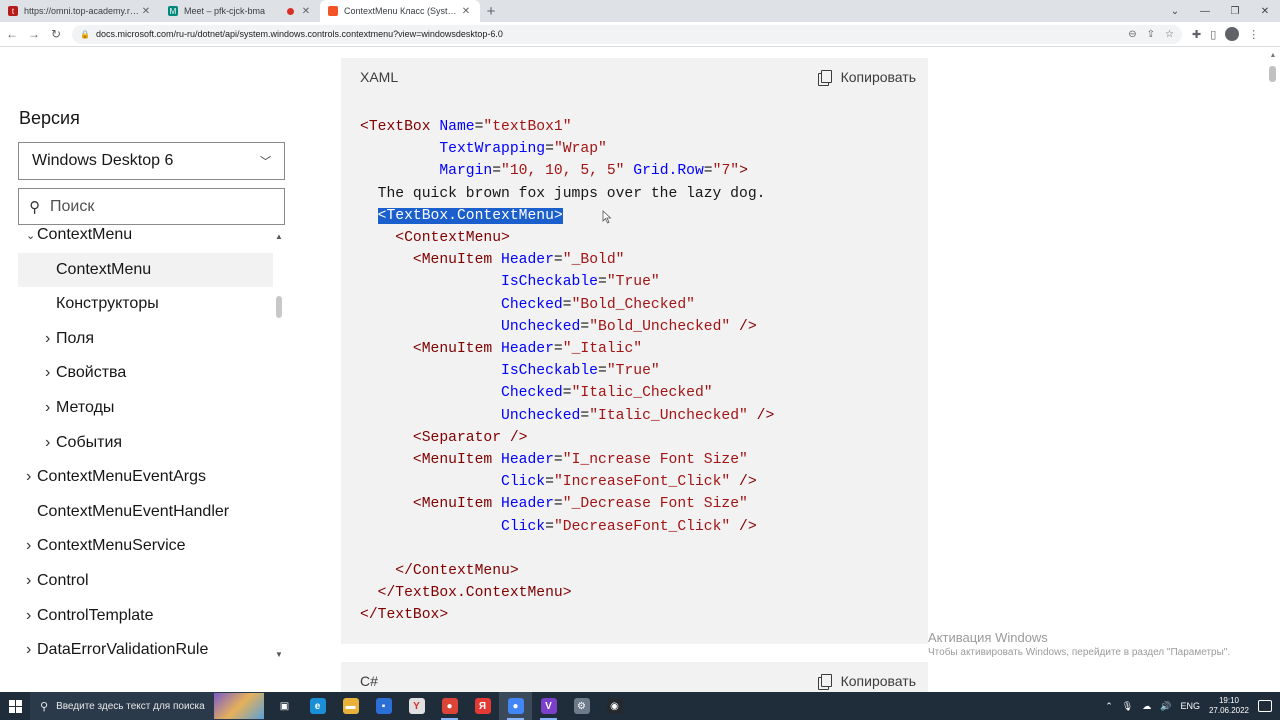 This screenshot has height=720, width=1280. What do you see at coordinates (145, 373) in the screenshot?
I see `toc-item: › Свойства` at bounding box center [145, 373].